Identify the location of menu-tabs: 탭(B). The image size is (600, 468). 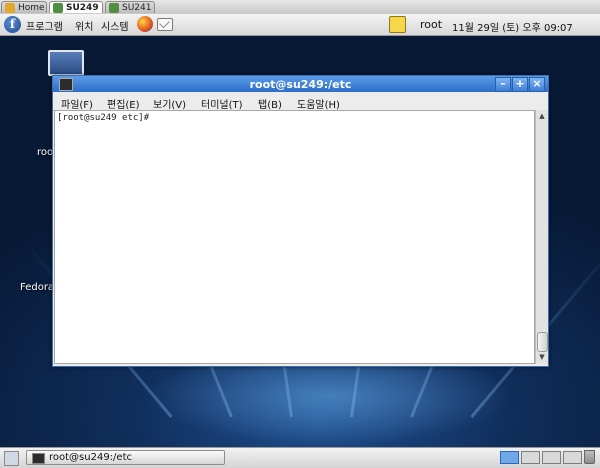
(270, 103).